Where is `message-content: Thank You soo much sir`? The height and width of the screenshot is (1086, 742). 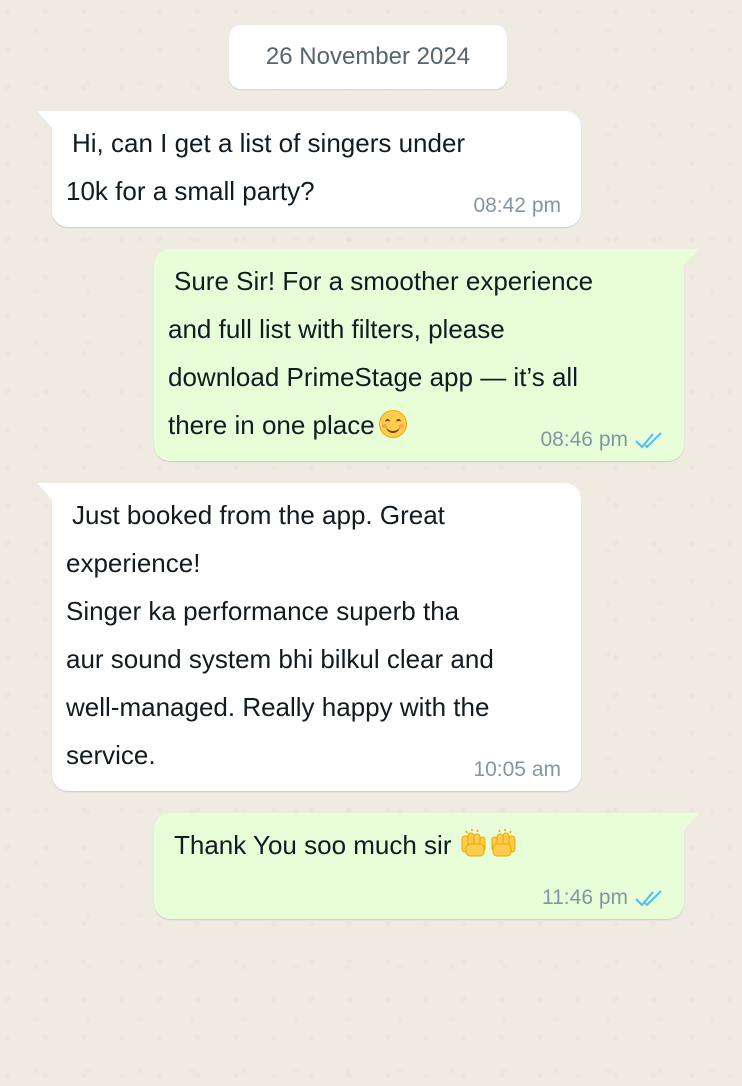
message-content: Thank You soo much sir is located at coordinates (422, 845).